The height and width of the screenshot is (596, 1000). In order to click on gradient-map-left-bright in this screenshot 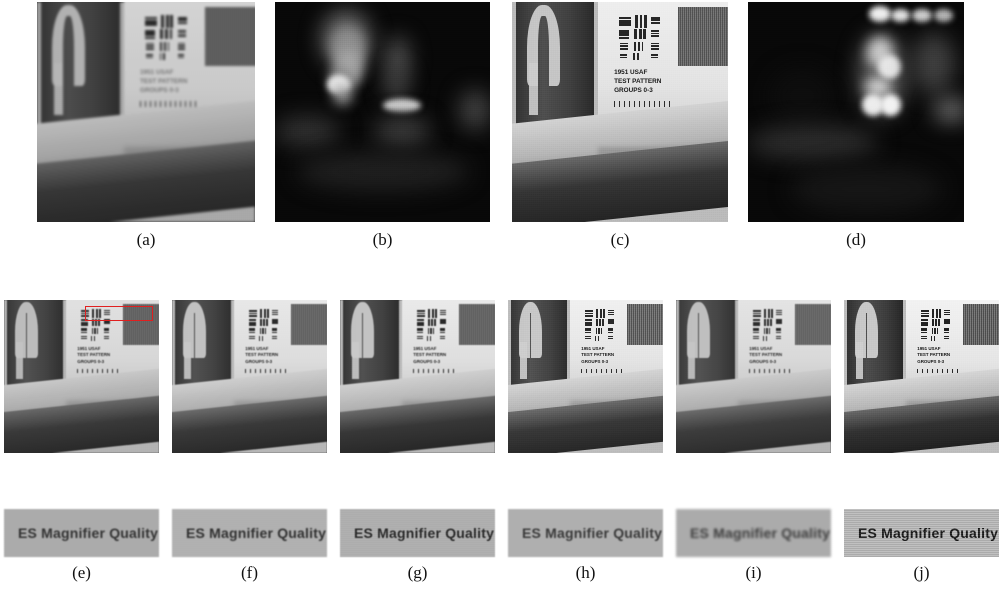, I will do `click(382, 112)`.